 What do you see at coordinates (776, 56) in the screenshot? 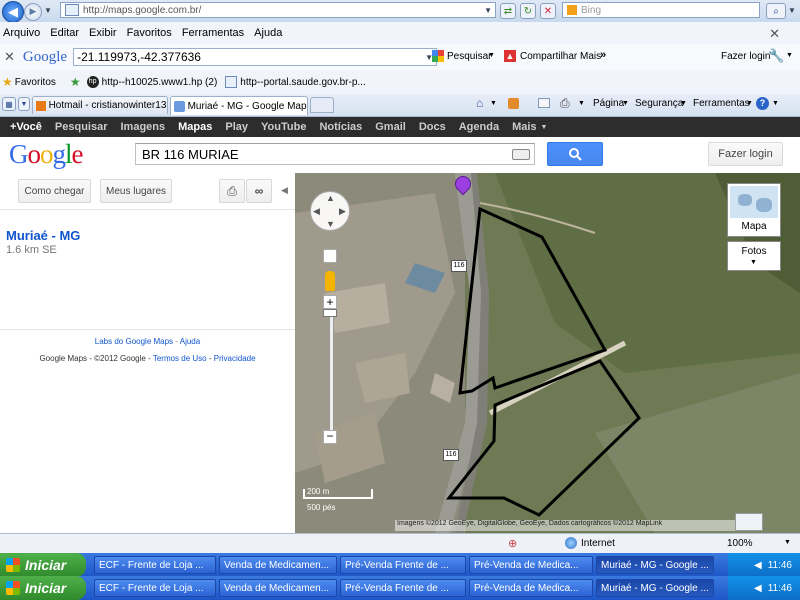
I see `wrench-icon: 🔧` at bounding box center [776, 56].